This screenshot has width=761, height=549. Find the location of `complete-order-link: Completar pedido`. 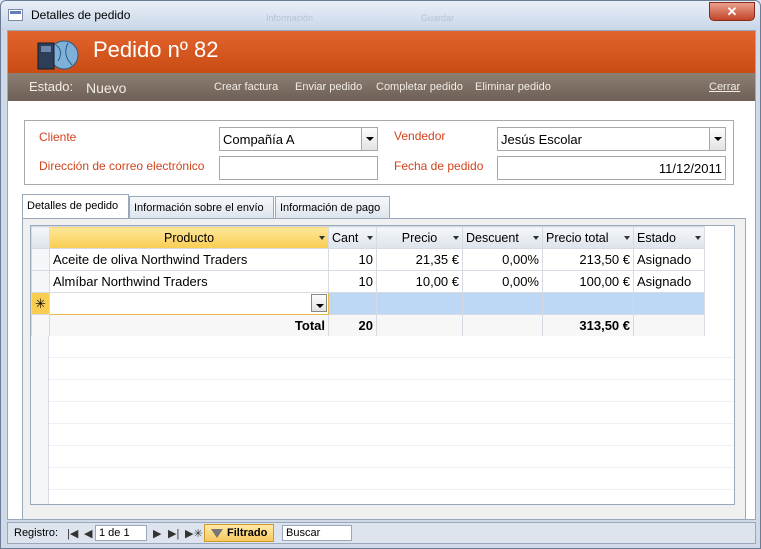

complete-order-link: Completar pedido is located at coordinates (419, 87).